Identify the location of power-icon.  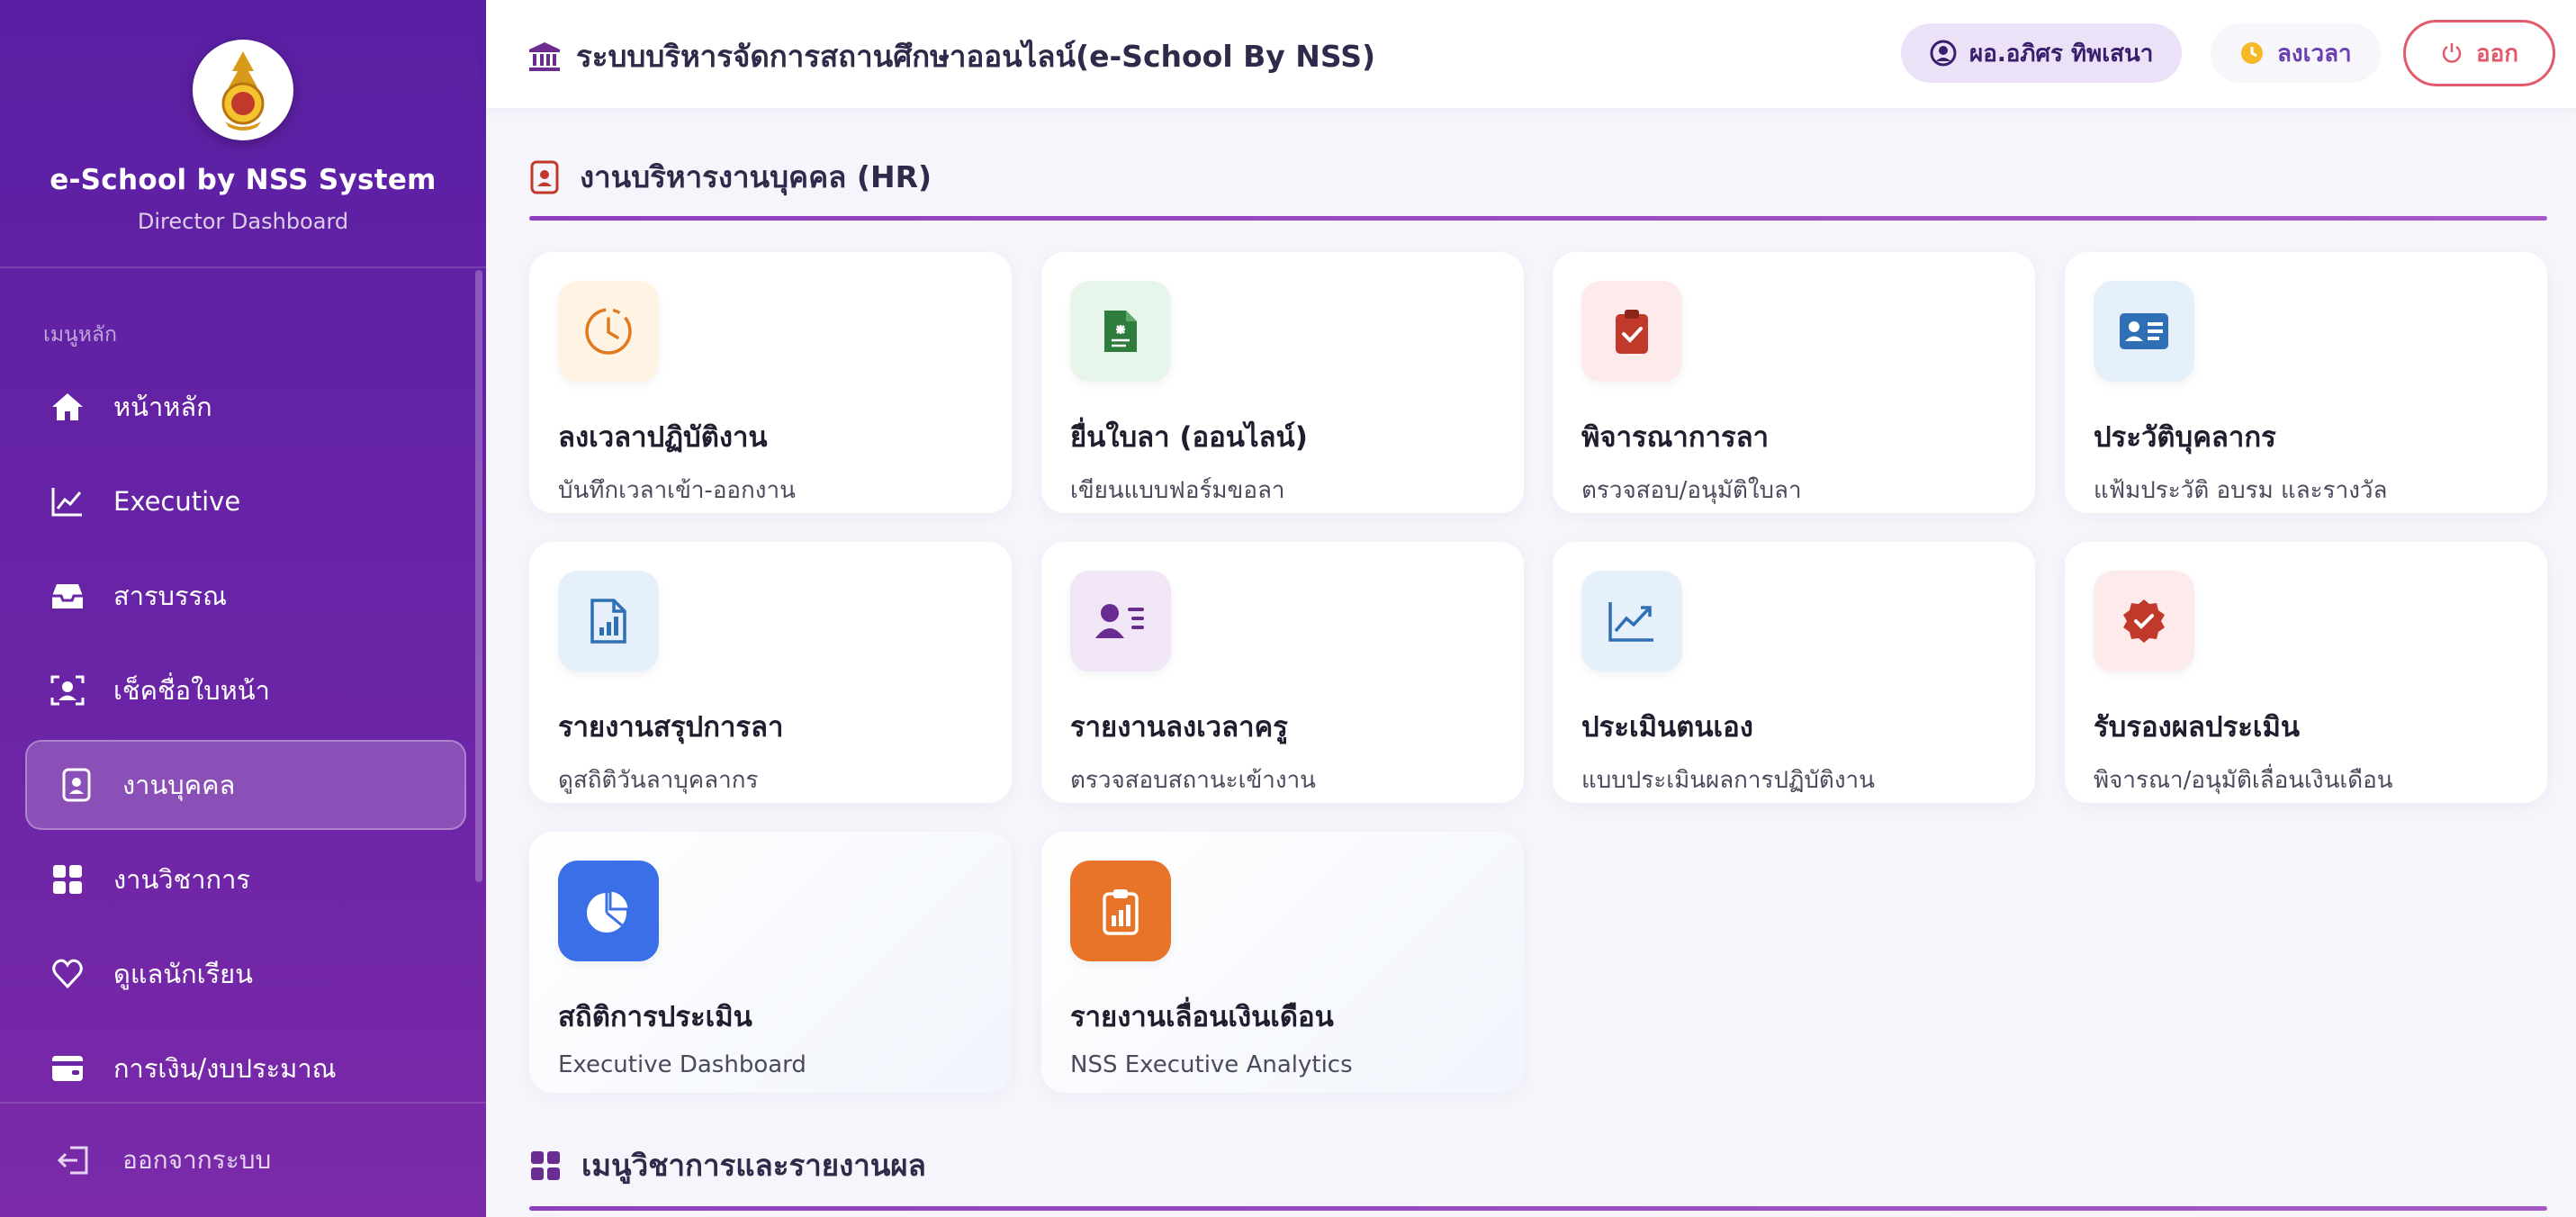
(2451, 53).